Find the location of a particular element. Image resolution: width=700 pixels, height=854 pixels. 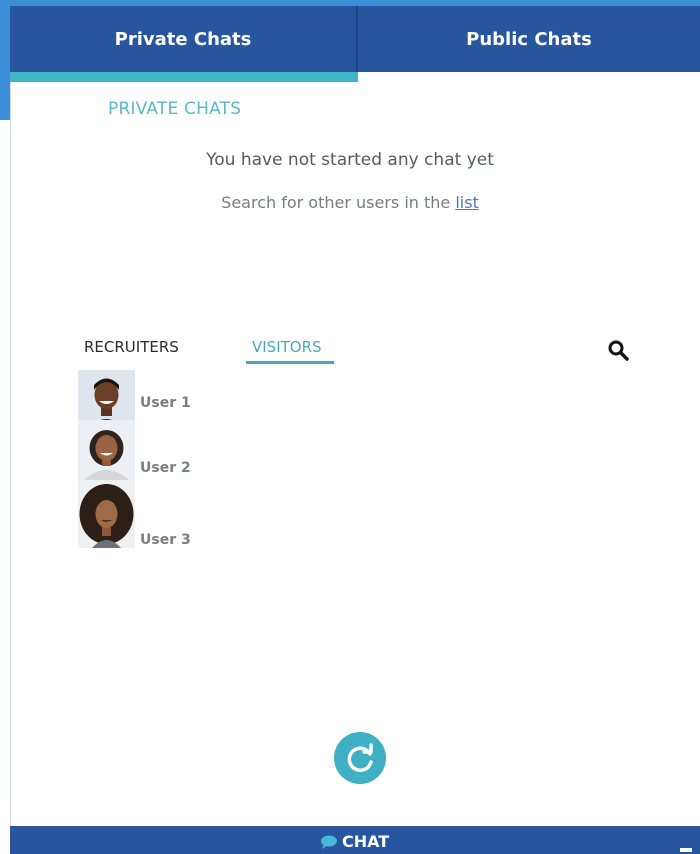

active-tab-indicator is located at coordinates (184, 77).